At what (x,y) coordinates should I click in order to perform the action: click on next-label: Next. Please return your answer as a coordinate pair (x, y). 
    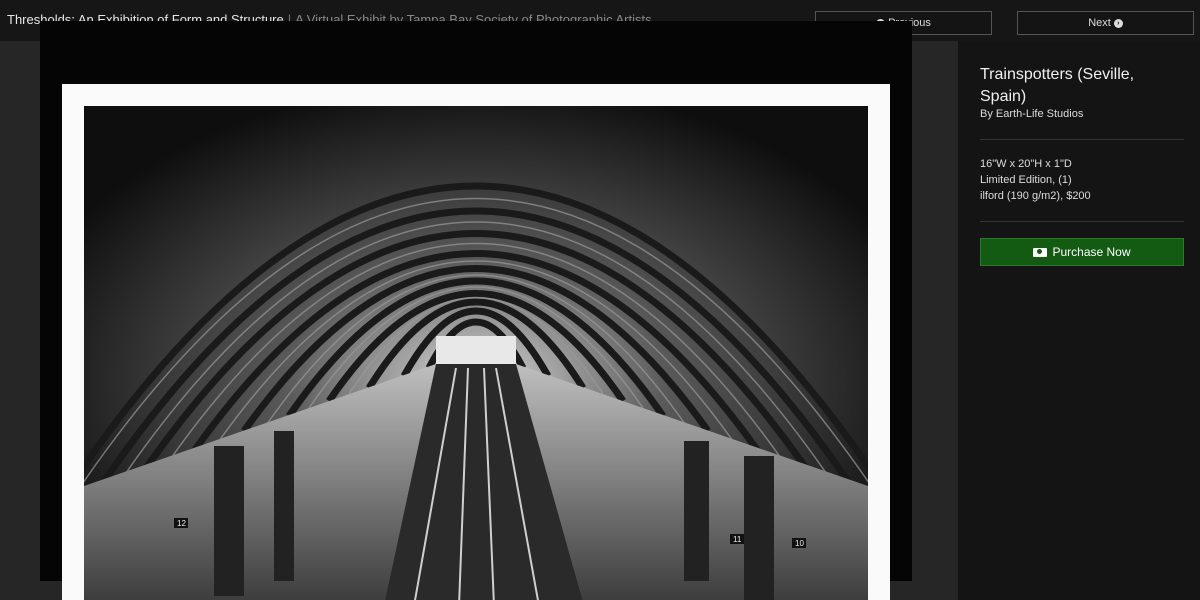
    Looking at the image, I should click on (1099, 23).